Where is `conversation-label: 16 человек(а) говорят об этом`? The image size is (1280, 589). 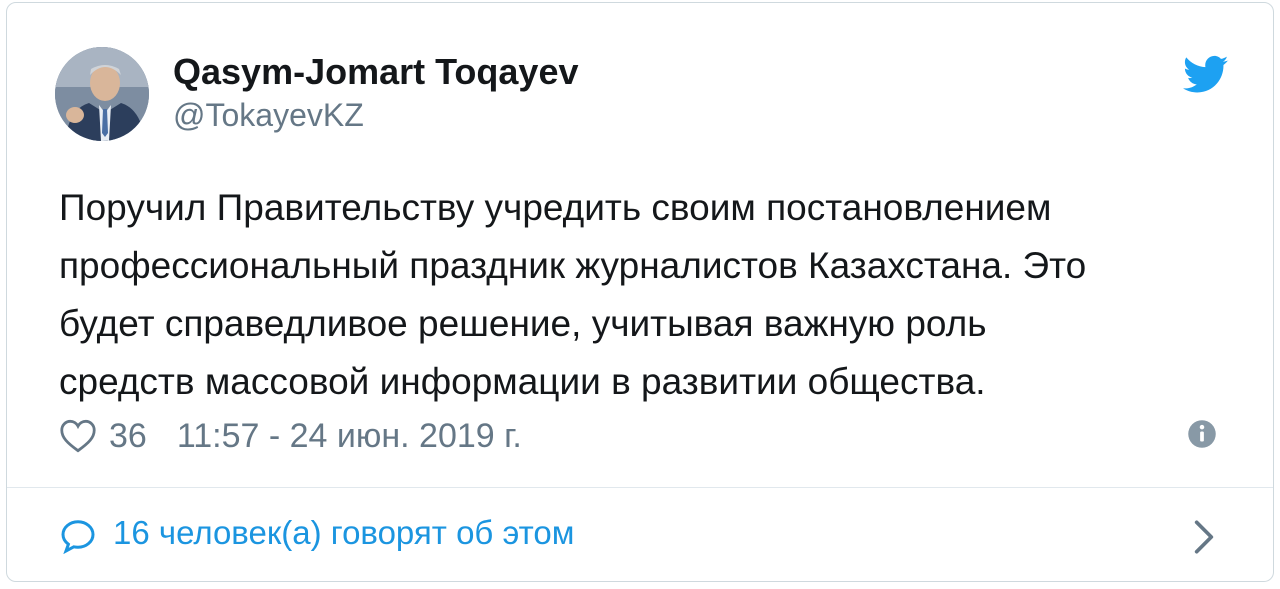
conversation-label: 16 человек(а) говорят об этом is located at coordinates (343, 533).